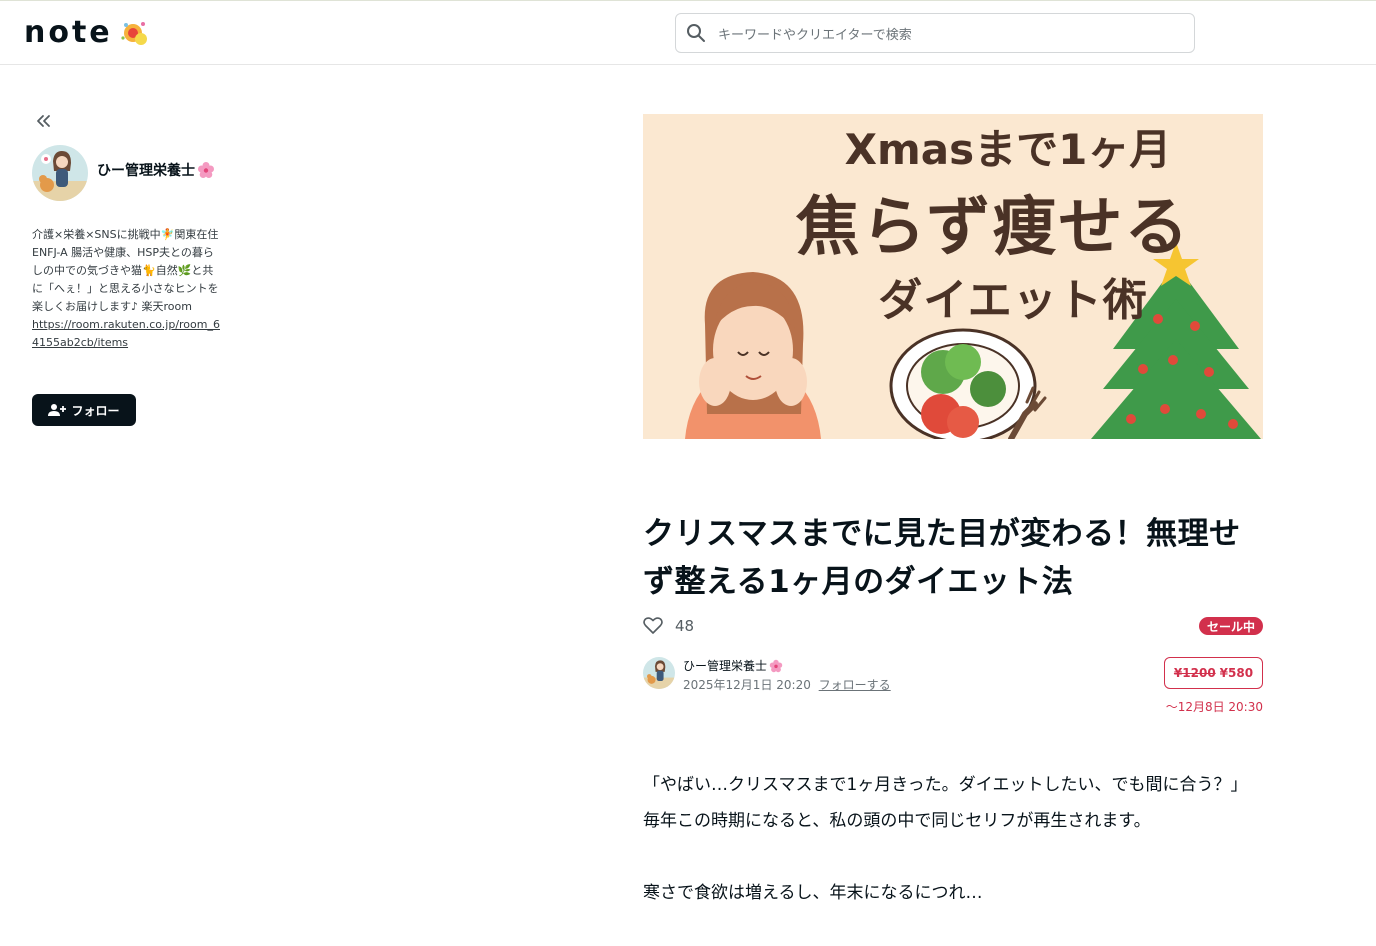 Image resolution: width=1376 pixels, height=946 pixels. I want to click on hero-headline-2: 焦らず痩せる, so click(993, 228).